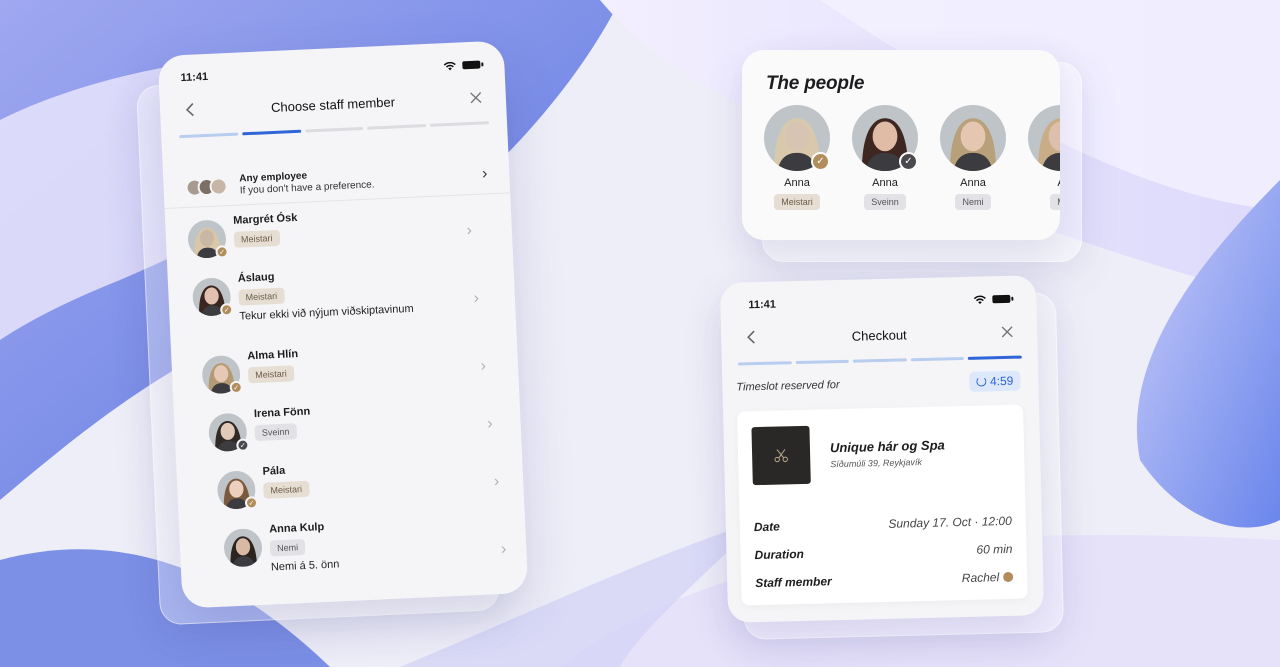 Image resolution: width=1280 pixels, height=667 pixels. What do you see at coordinates (973, 202) in the screenshot?
I see `role-badge: Nemi` at bounding box center [973, 202].